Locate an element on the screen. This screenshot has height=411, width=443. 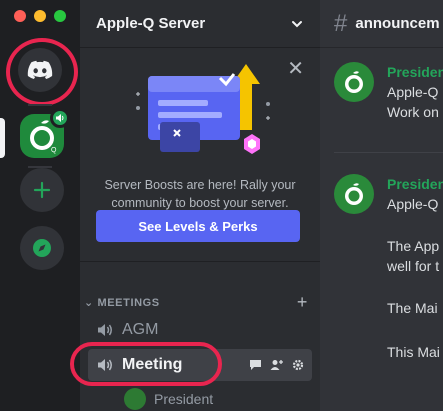
category-meetings: ⌄ MEETINGS + is located at coordinates (200, 302).